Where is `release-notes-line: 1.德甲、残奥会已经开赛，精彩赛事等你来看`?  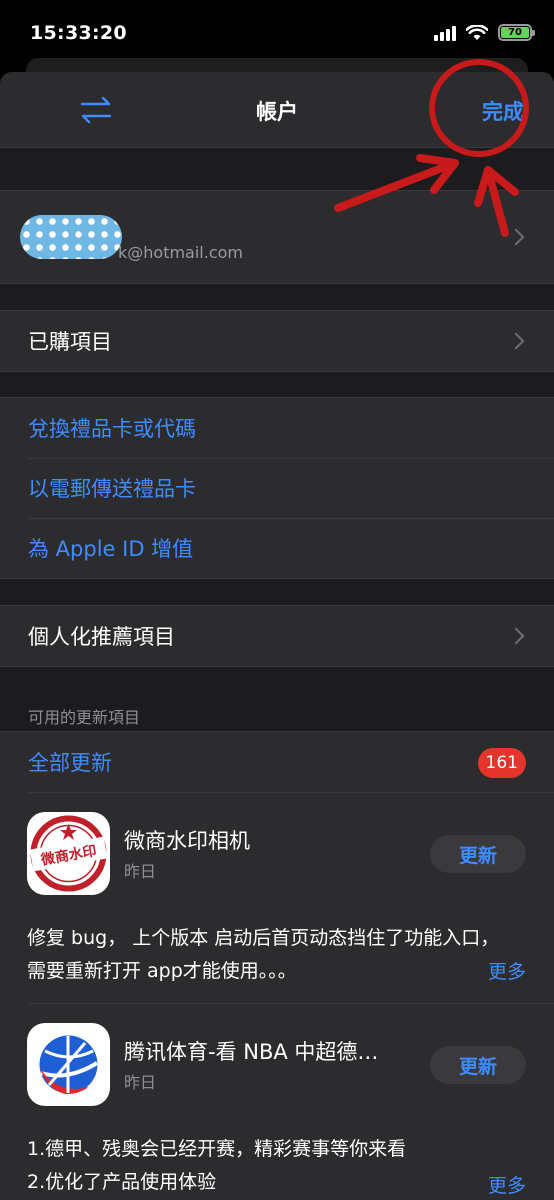
release-notes-line: 1.德甲、残奥会已经开赛，精彩赛事等你来看 is located at coordinates (217, 1149).